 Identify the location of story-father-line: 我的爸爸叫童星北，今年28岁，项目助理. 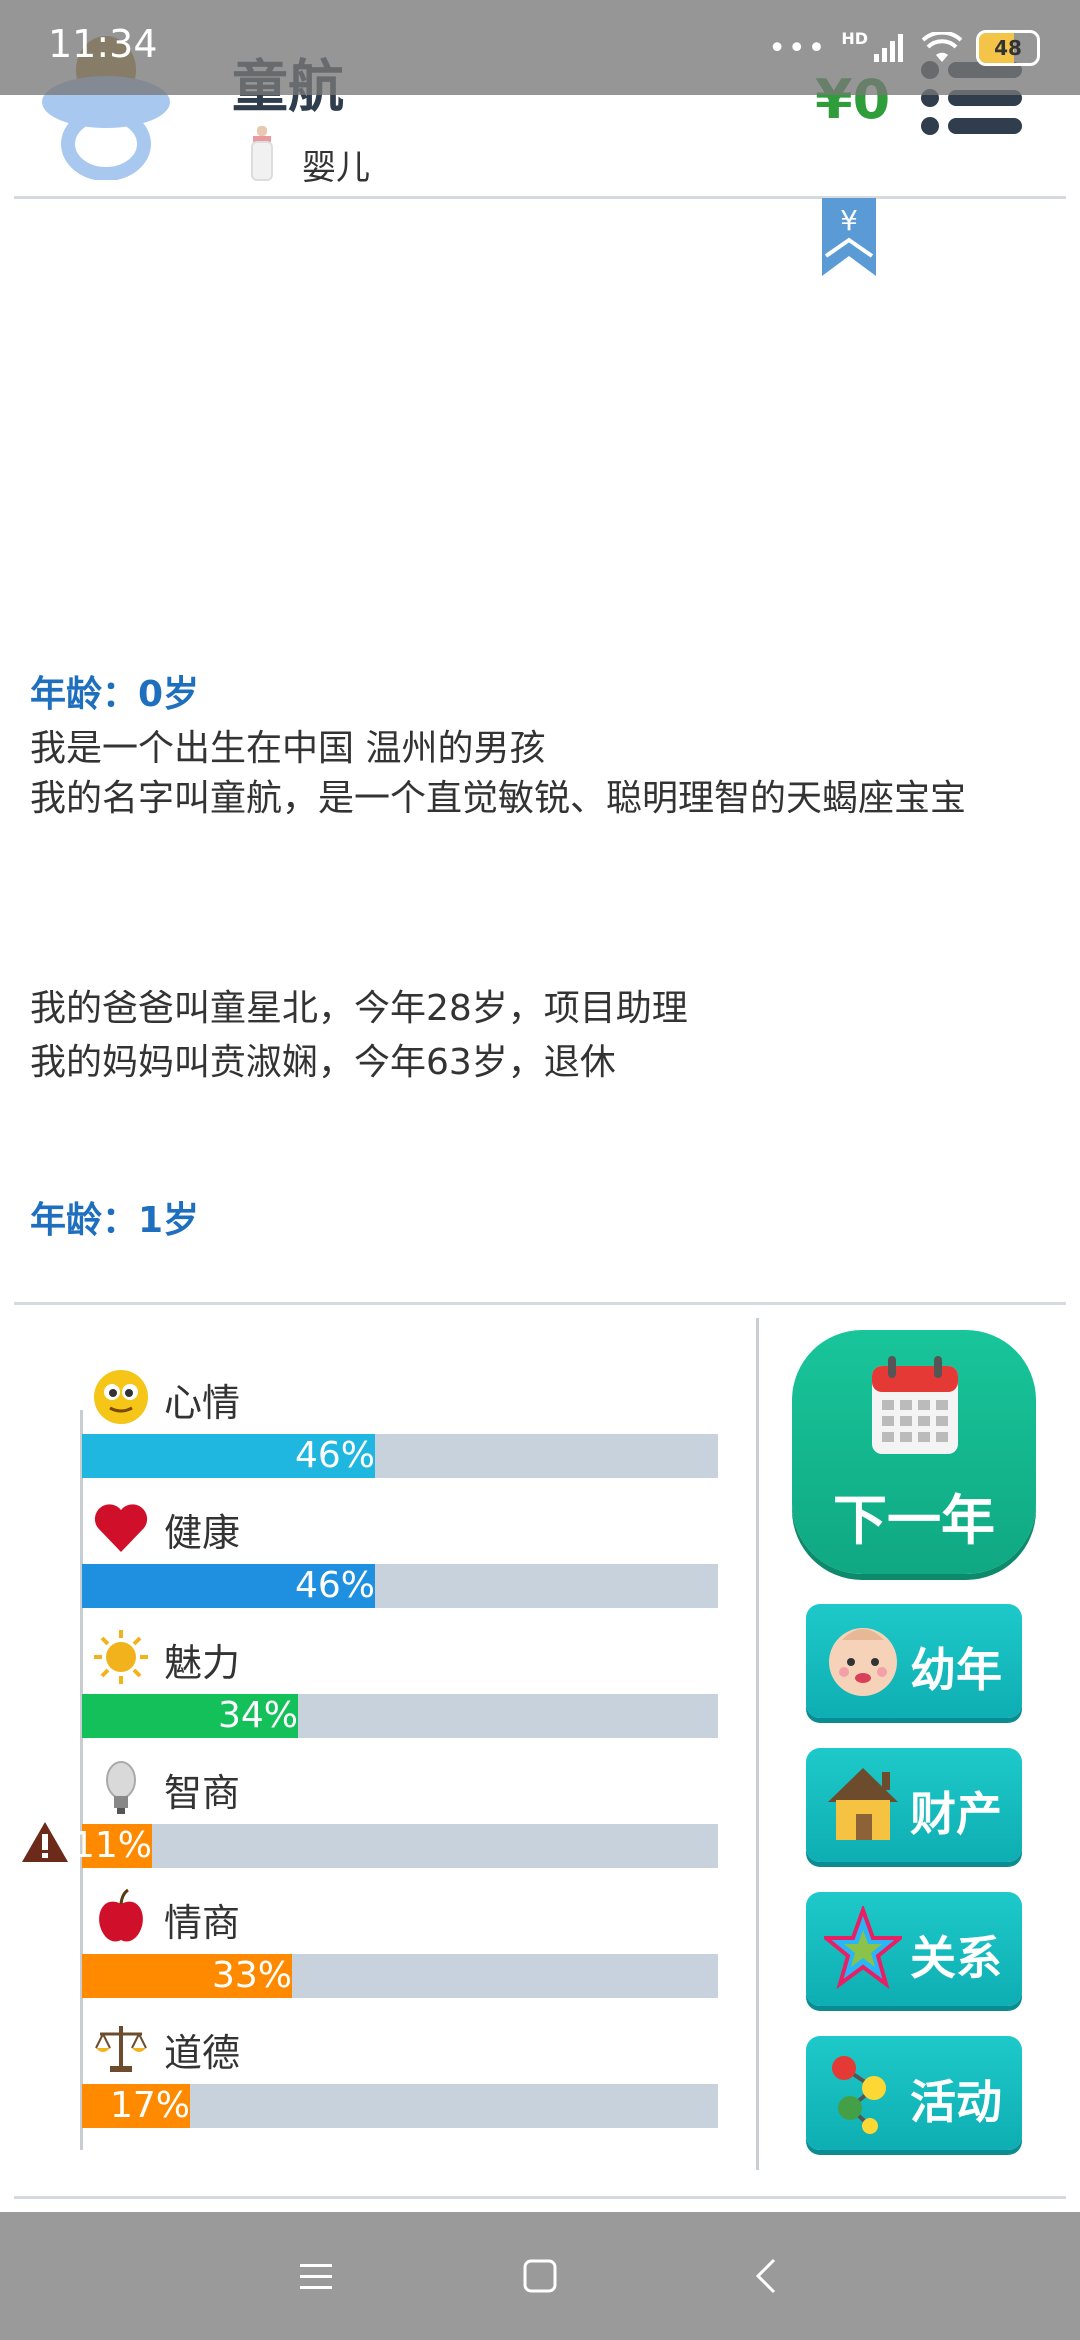
(359, 1008).